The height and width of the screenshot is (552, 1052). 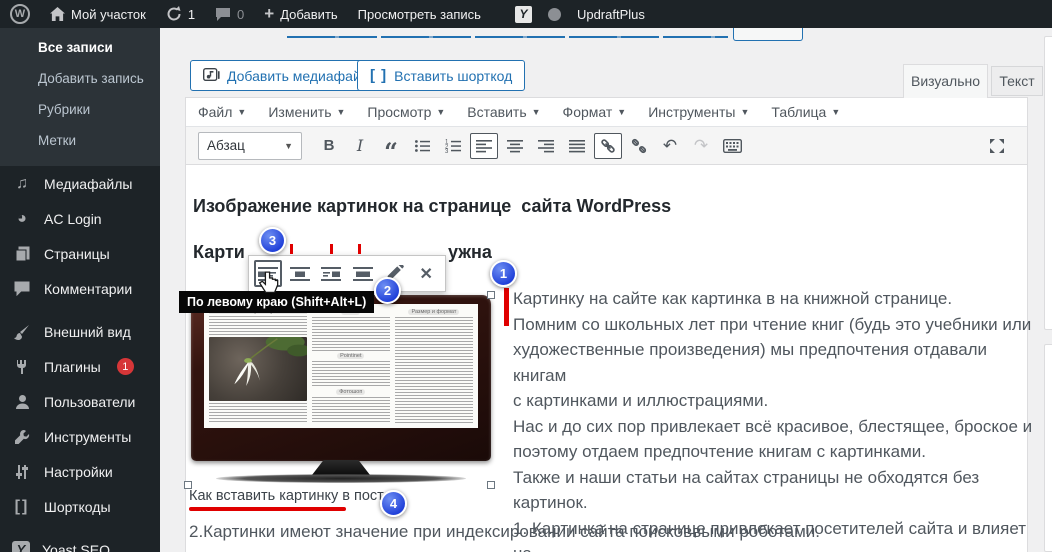 What do you see at coordinates (546, 146) in the screenshot?
I see `align-right-button` at bounding box center [546, 146].